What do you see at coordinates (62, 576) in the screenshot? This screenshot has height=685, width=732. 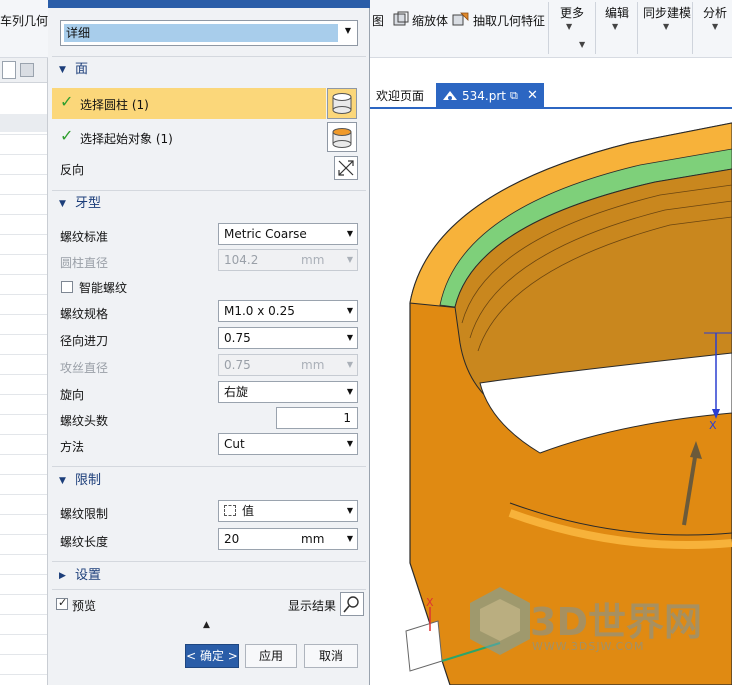 I see `expand-triangle-icon: ▶` at bounding box center [62, 576].